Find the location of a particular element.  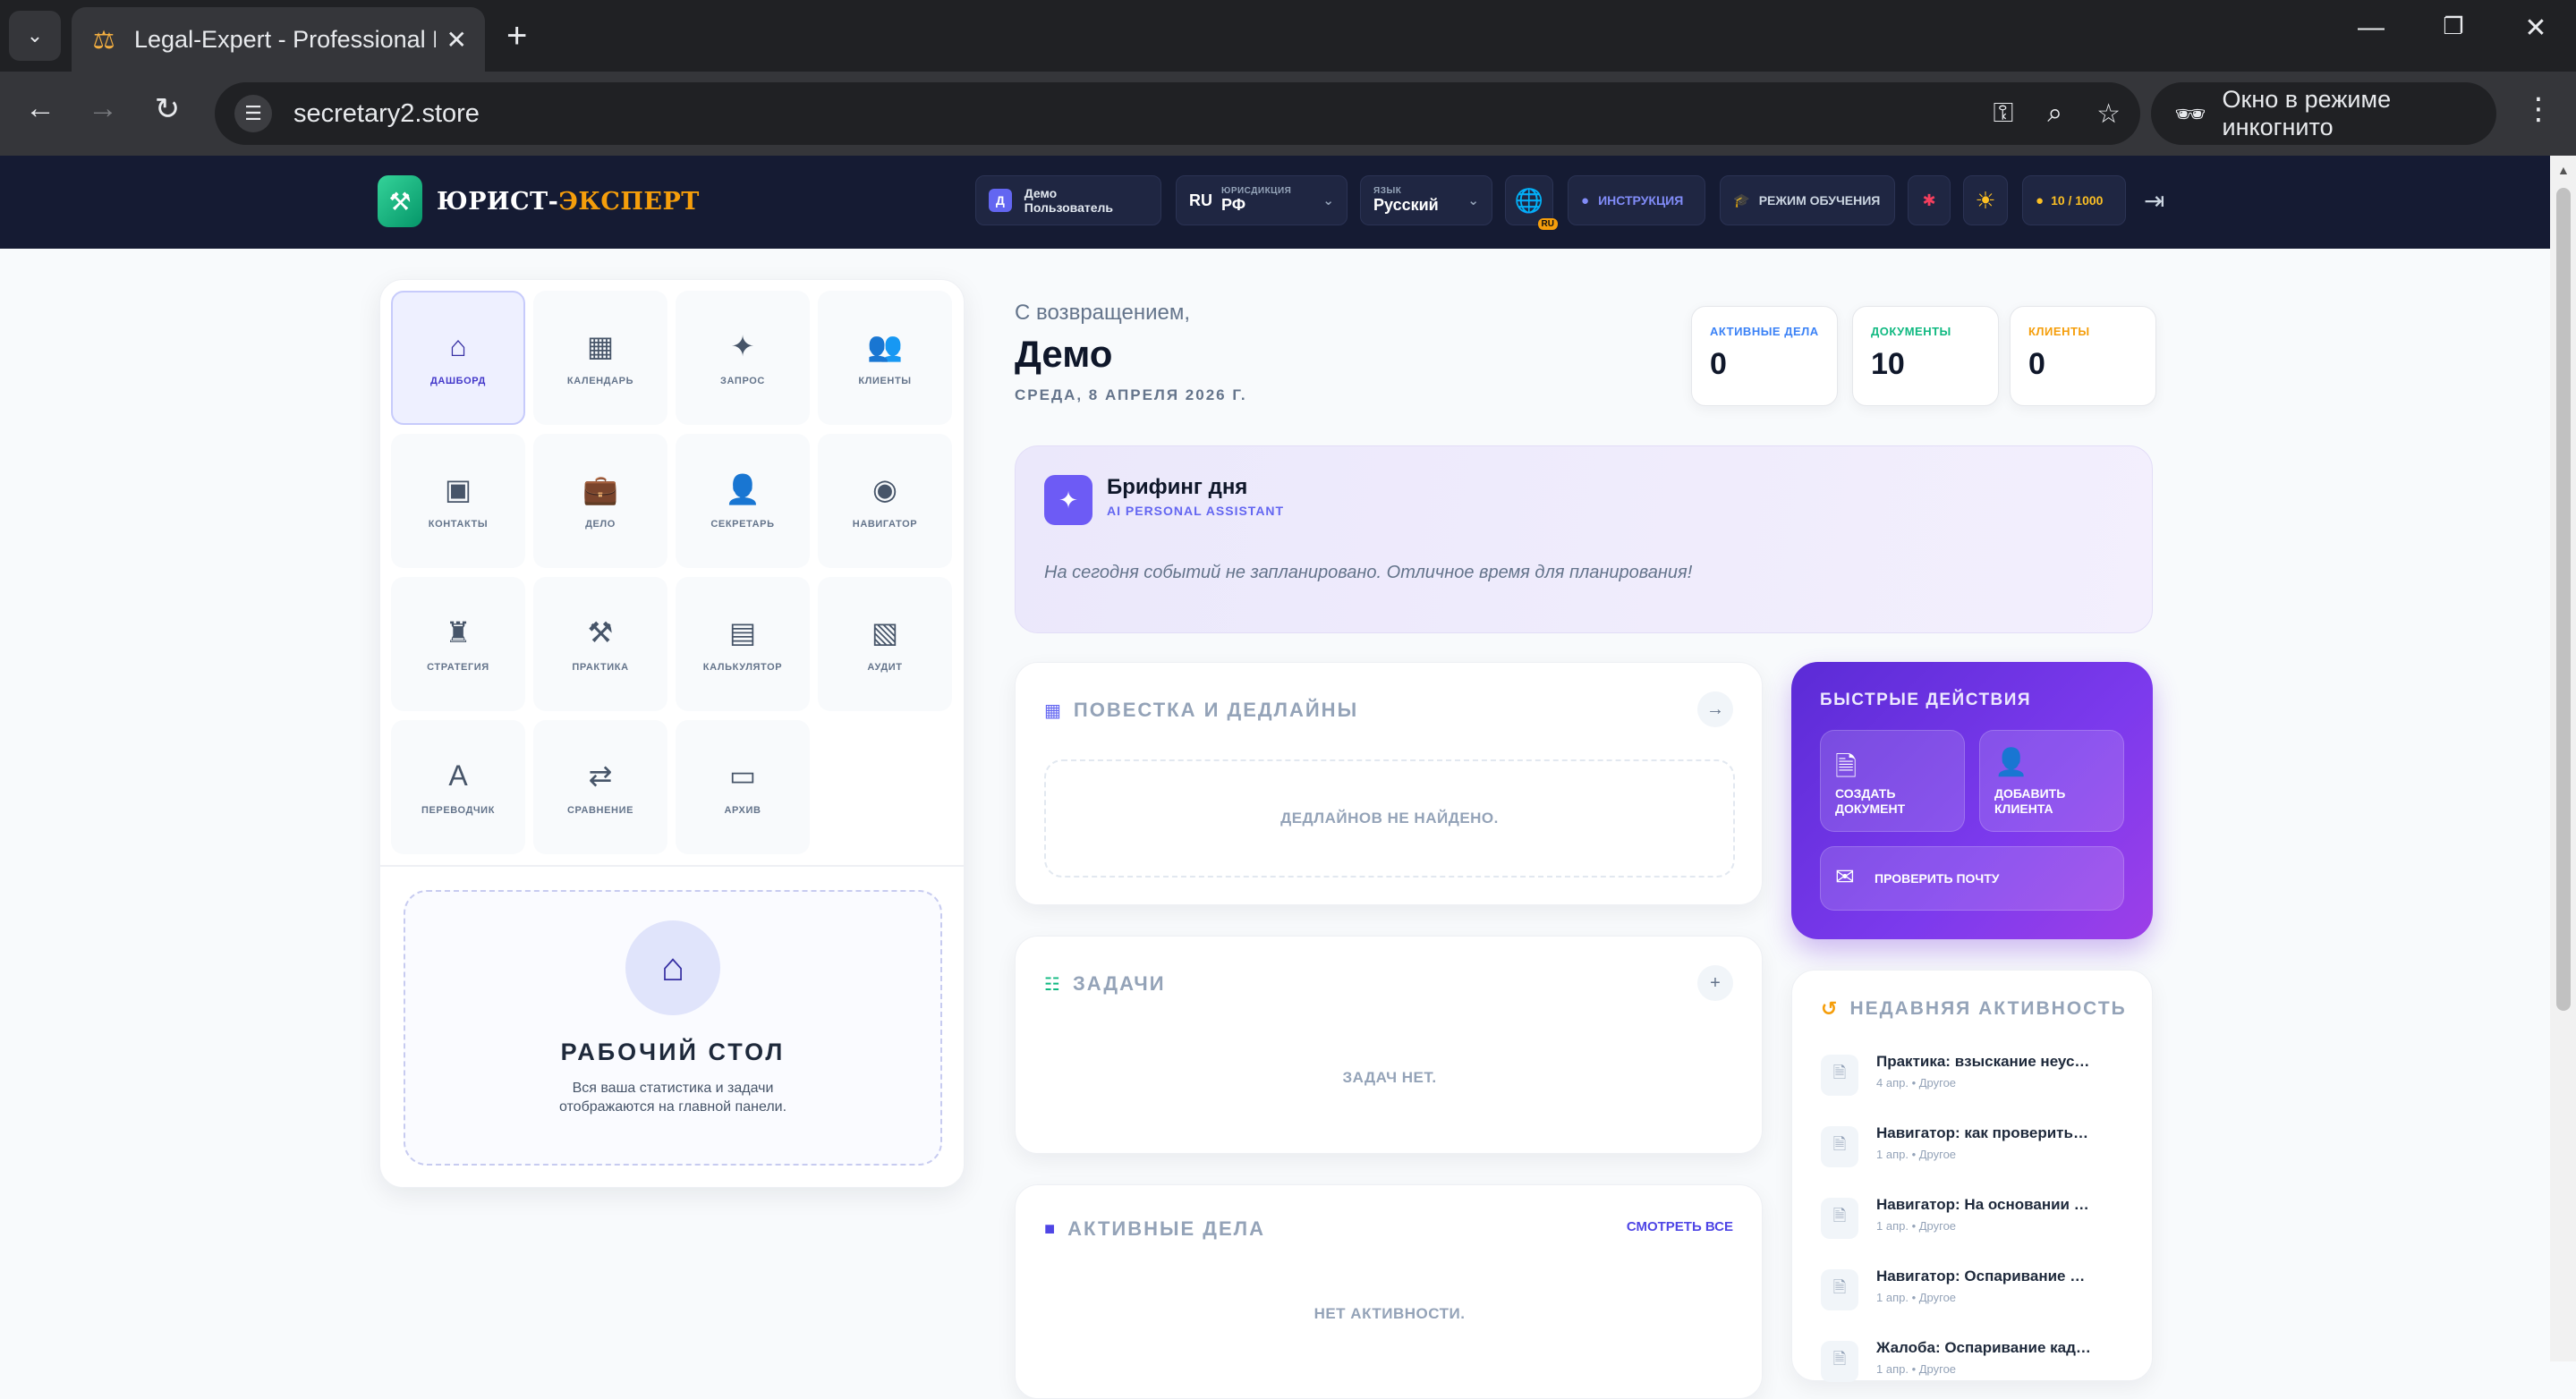

minimize-button: — is located at coordinates (2371, 28).